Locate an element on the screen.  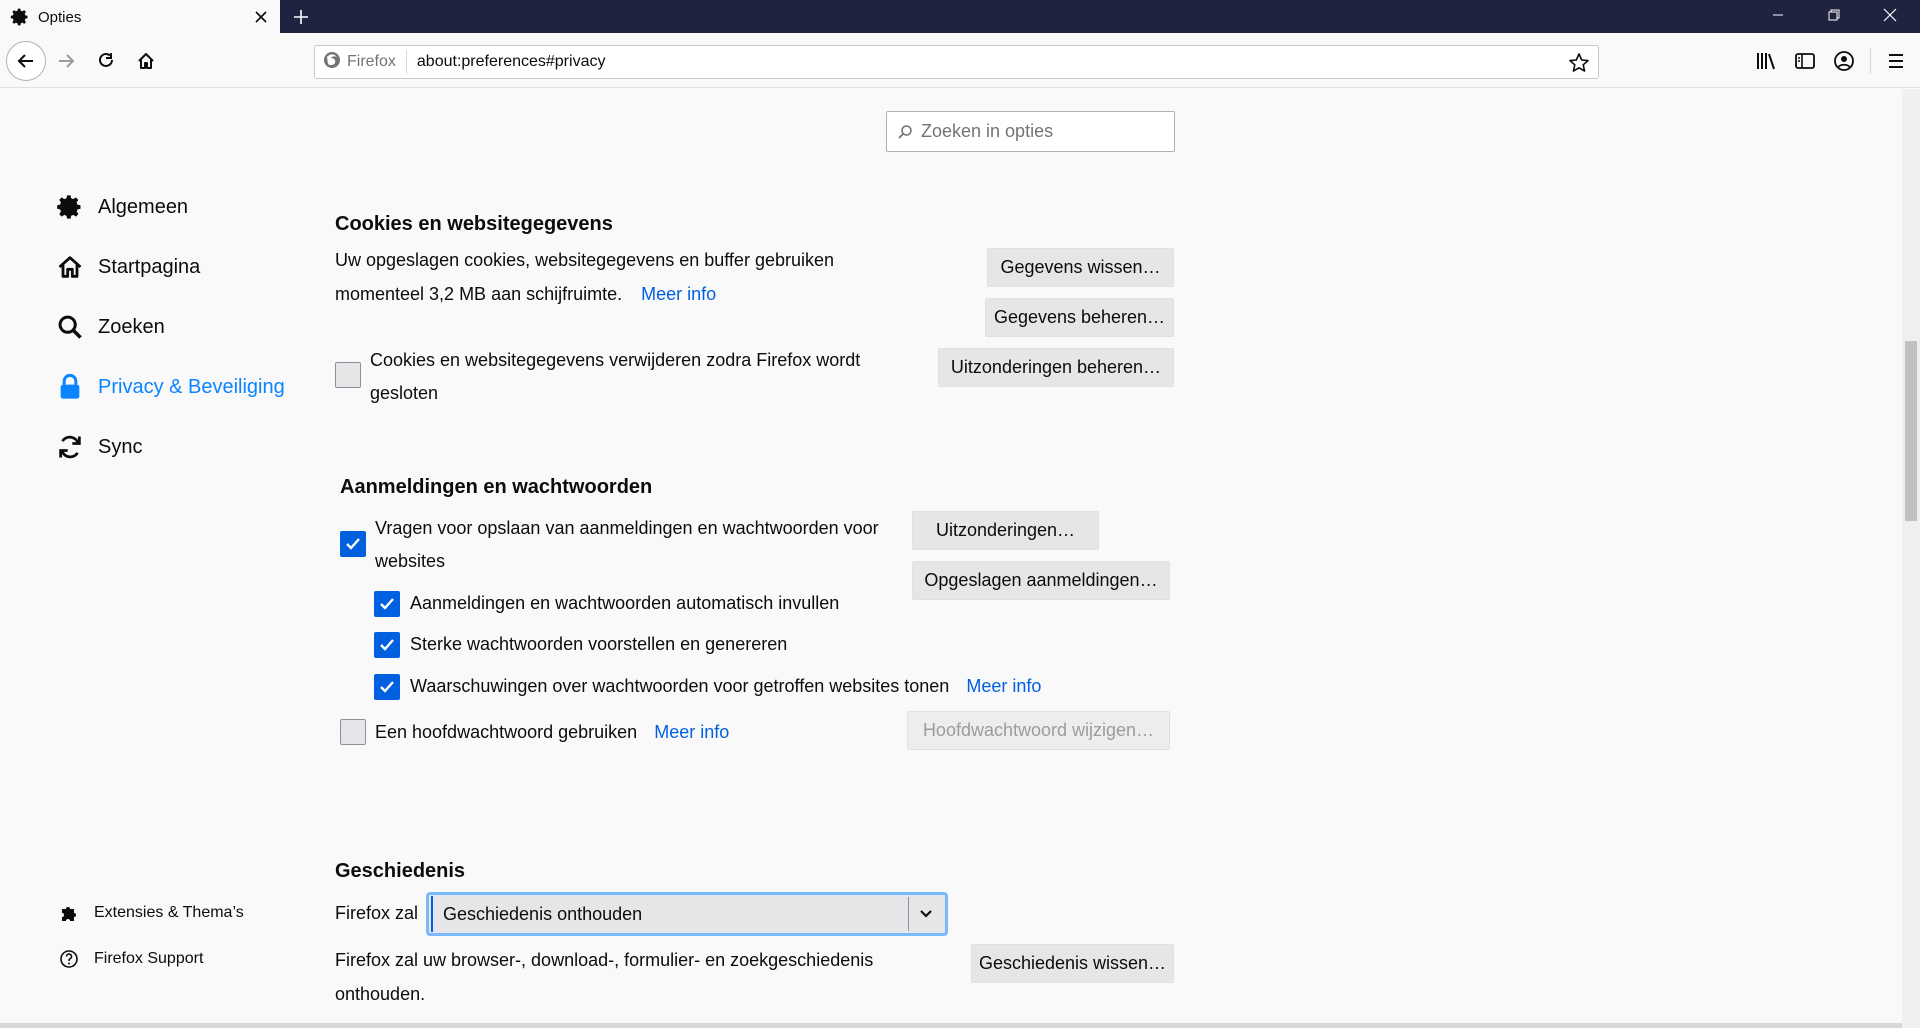
sidebar-item-algemeen: Algemeen is located at coordinates (121, 207).